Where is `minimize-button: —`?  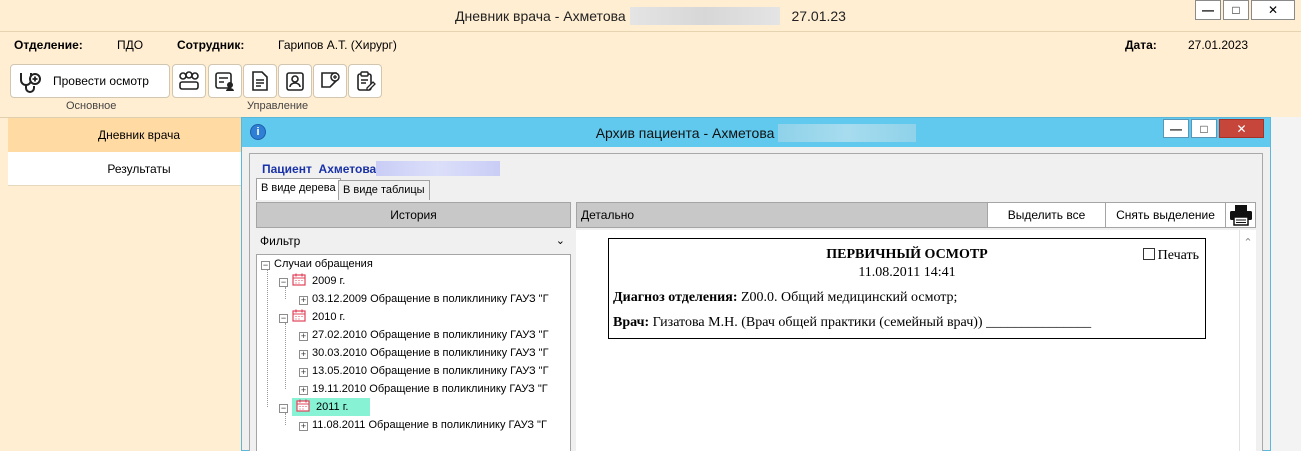
minimize-button: — is located at coordinates (1208, 10).